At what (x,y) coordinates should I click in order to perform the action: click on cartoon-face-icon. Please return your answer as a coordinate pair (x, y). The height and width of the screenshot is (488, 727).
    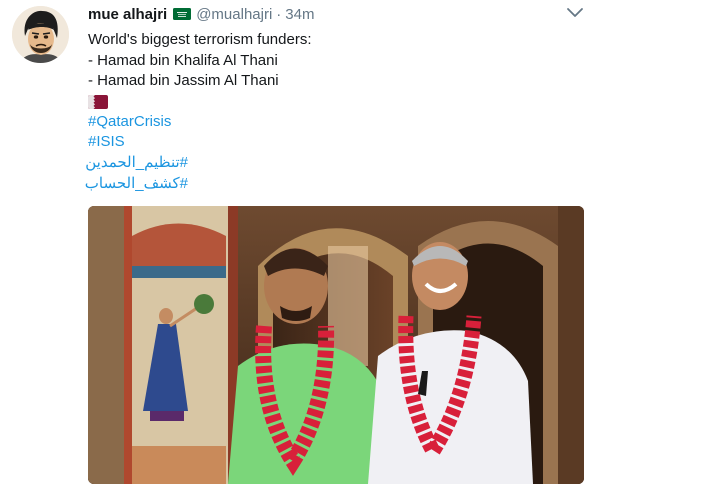
    Looking at the image, I should click on (40, 34).